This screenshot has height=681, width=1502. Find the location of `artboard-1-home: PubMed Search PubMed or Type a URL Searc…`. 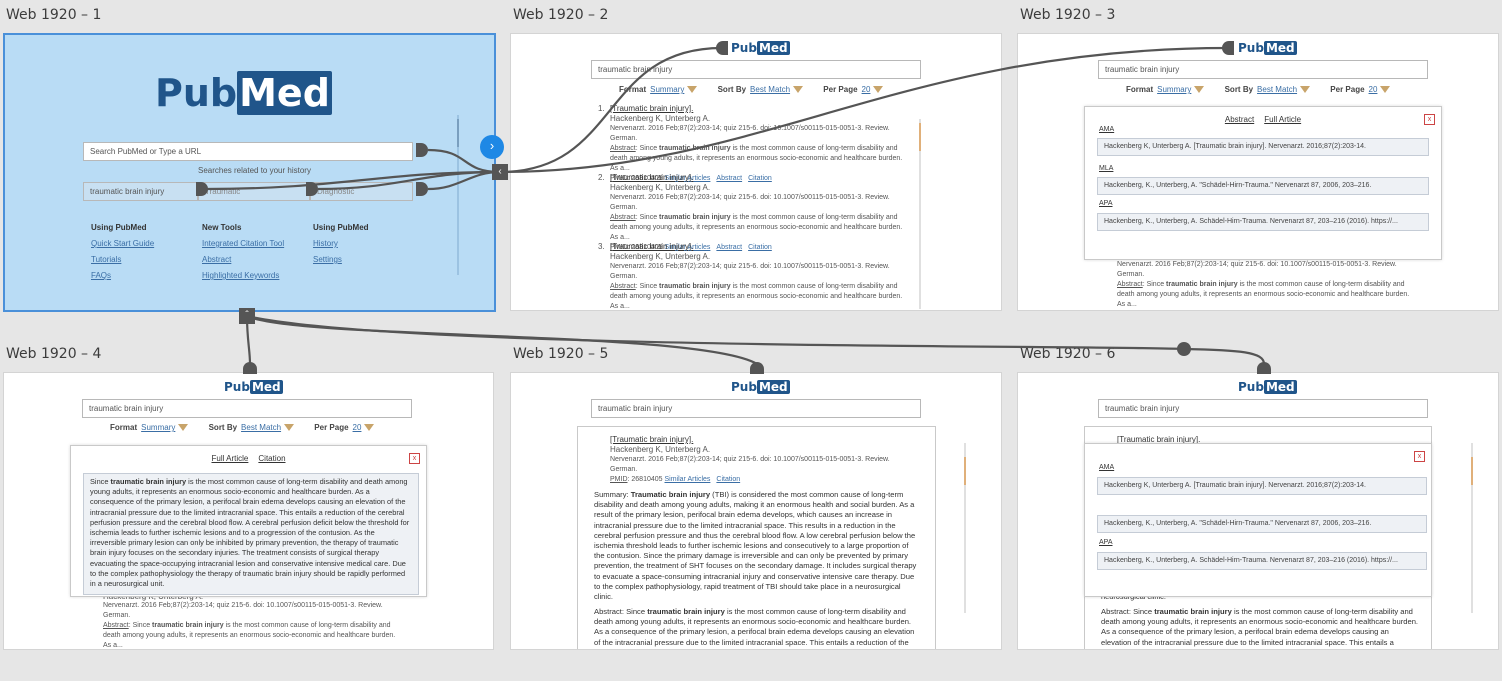

artboard-1-home: PubMed Search PubMed or Type a URL Searc… is located at coordinates (249, 172).